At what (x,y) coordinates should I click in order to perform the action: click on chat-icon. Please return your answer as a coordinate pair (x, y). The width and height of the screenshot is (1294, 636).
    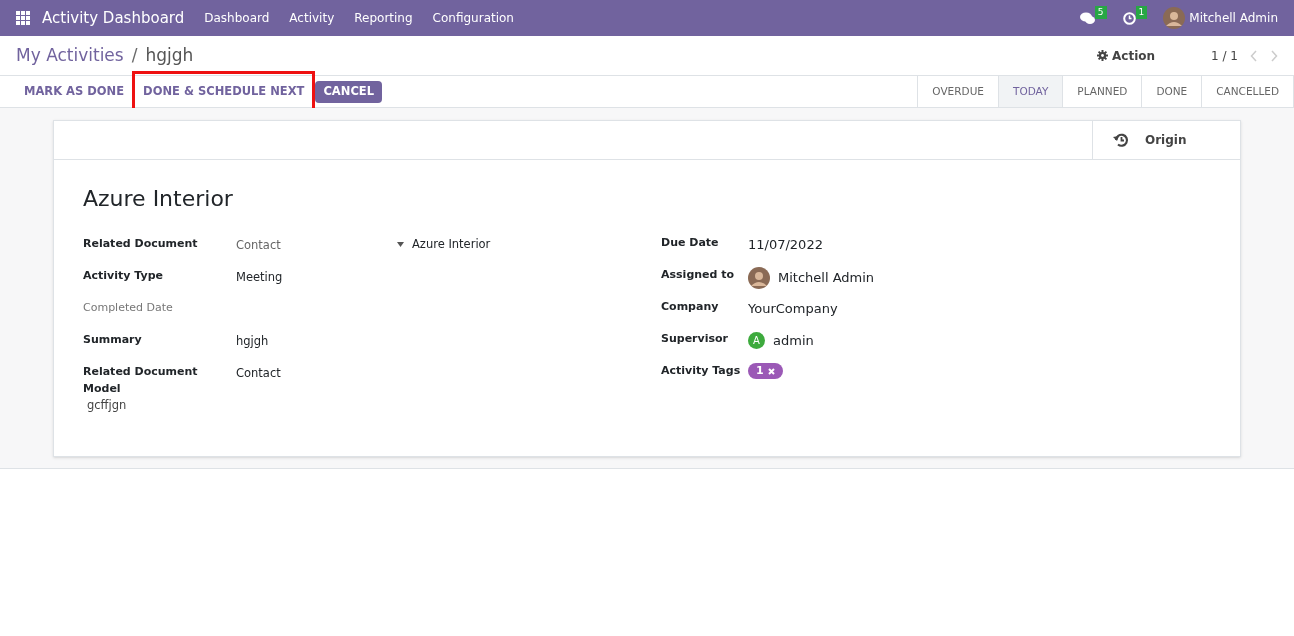
    Looking at the image, I should click on (1087, 18).